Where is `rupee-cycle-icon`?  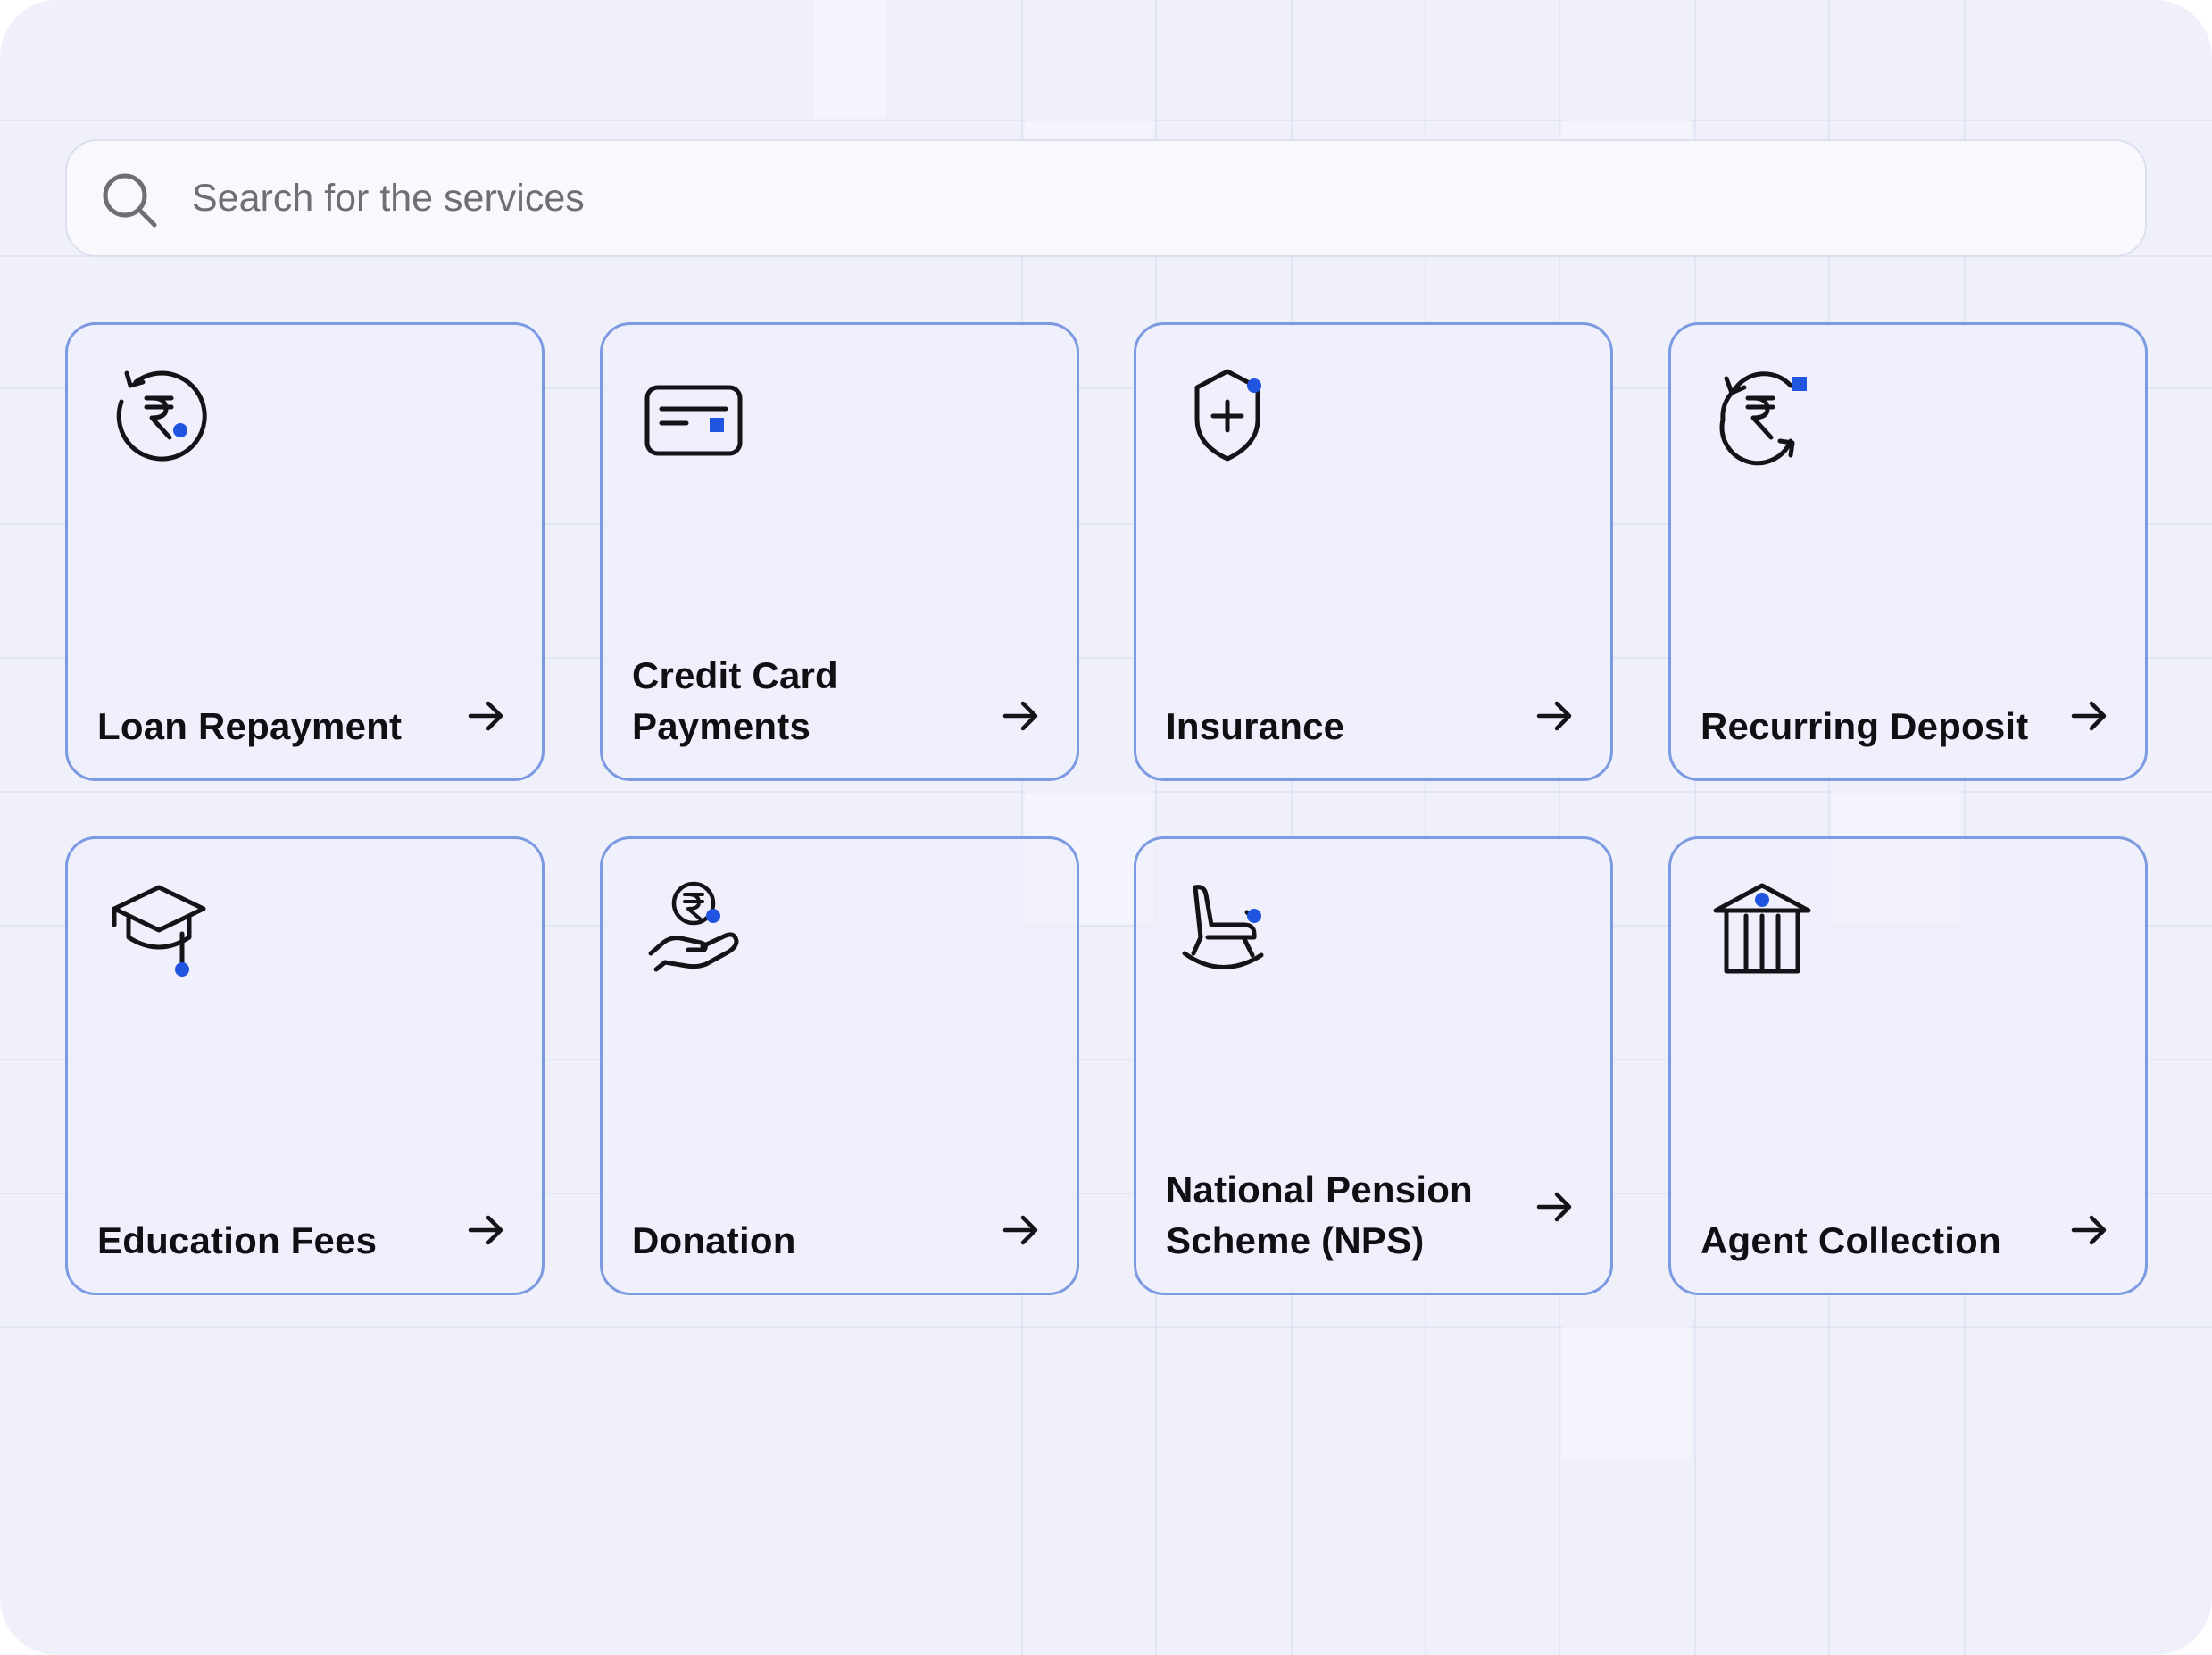 rupee-cycle-icon is located at coordinates (1763, 419).